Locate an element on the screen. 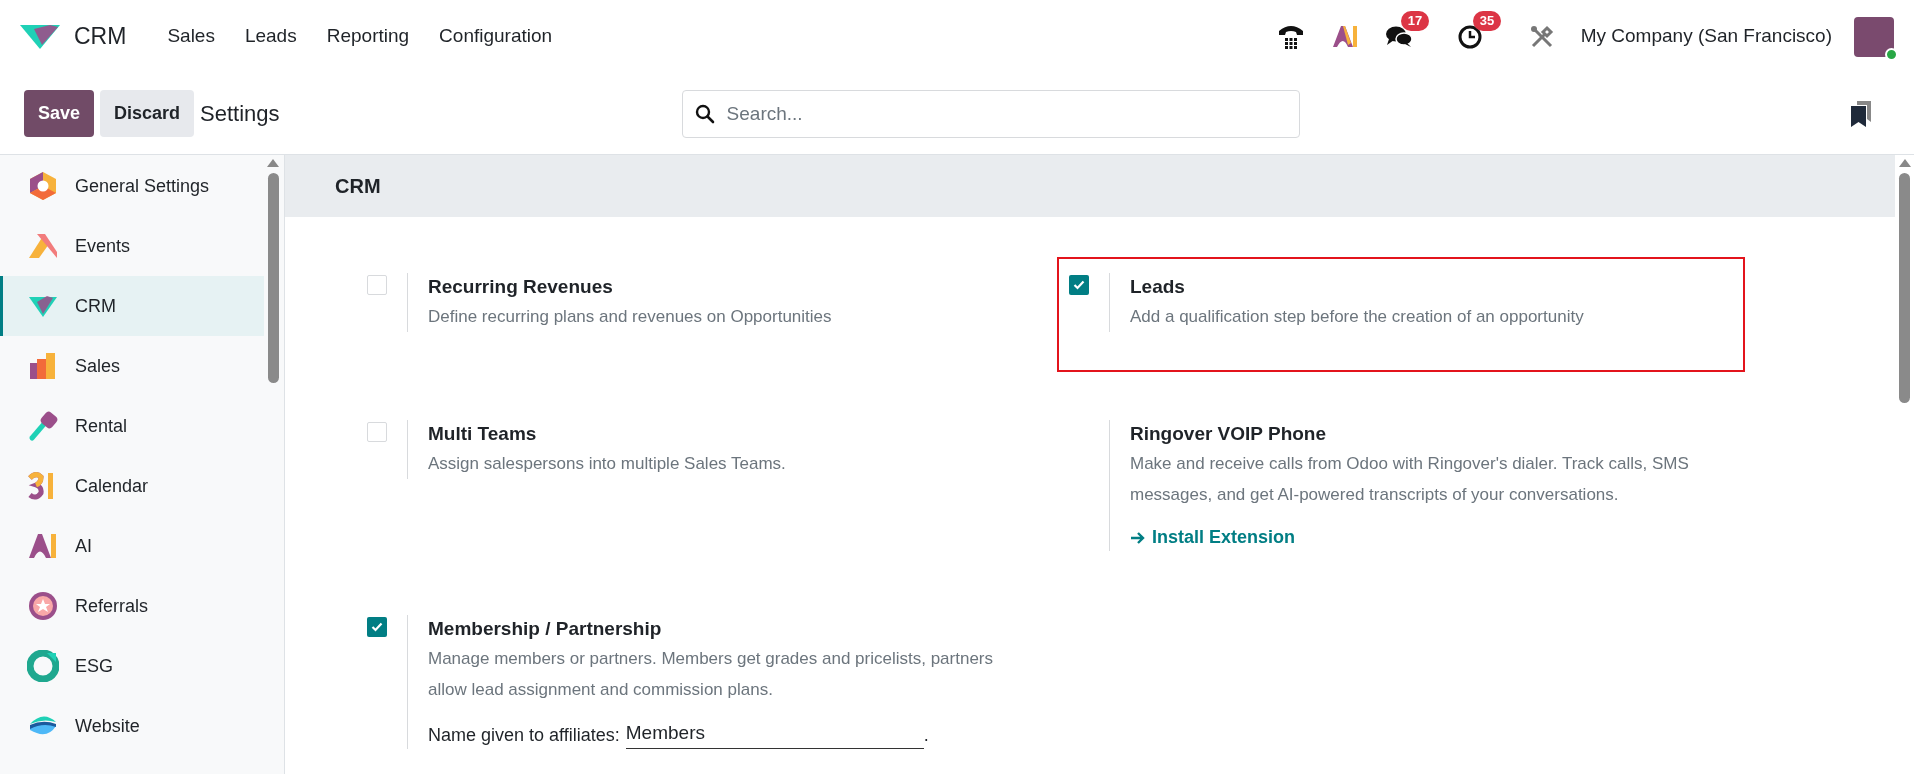 Image resolution: width=1914 pixels, height=774 pixels. app-name: CRM is located at coordinates (100, 36).